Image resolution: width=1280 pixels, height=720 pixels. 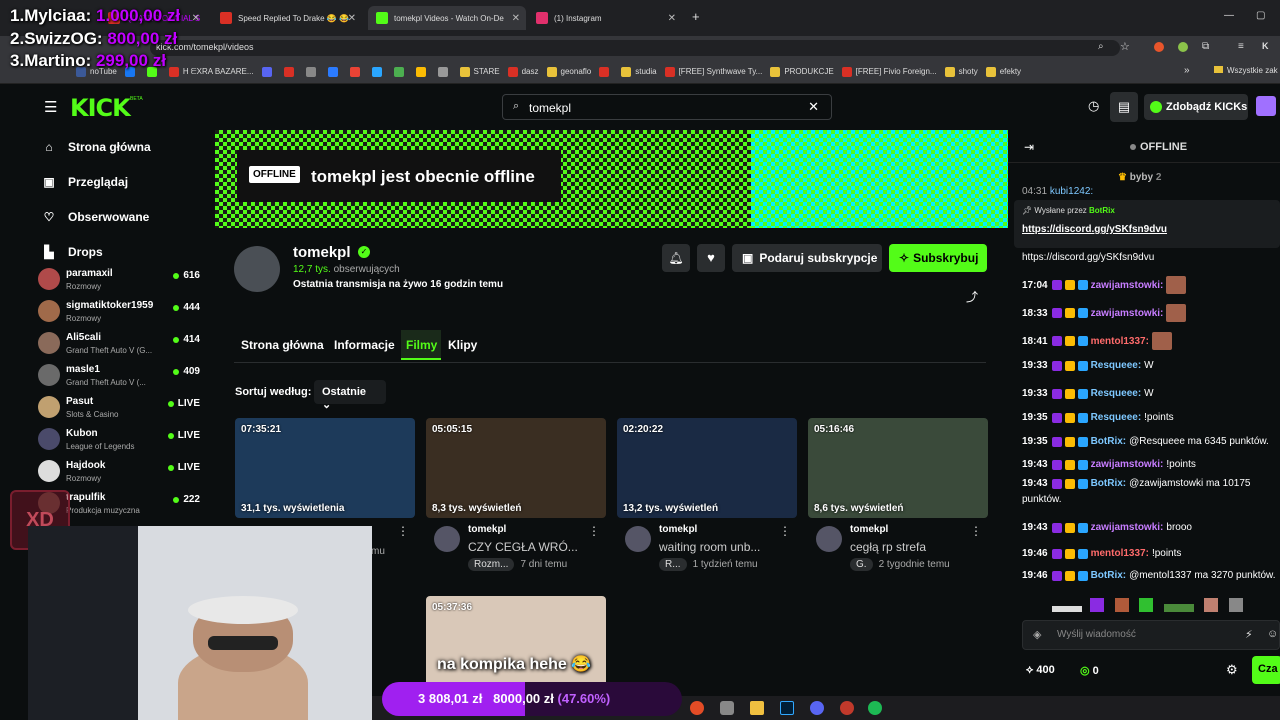 What do you see at coordinates (282, 345) in the screenshot?
I see `tab-home: Strona główna` at bounding box center [282, 345].